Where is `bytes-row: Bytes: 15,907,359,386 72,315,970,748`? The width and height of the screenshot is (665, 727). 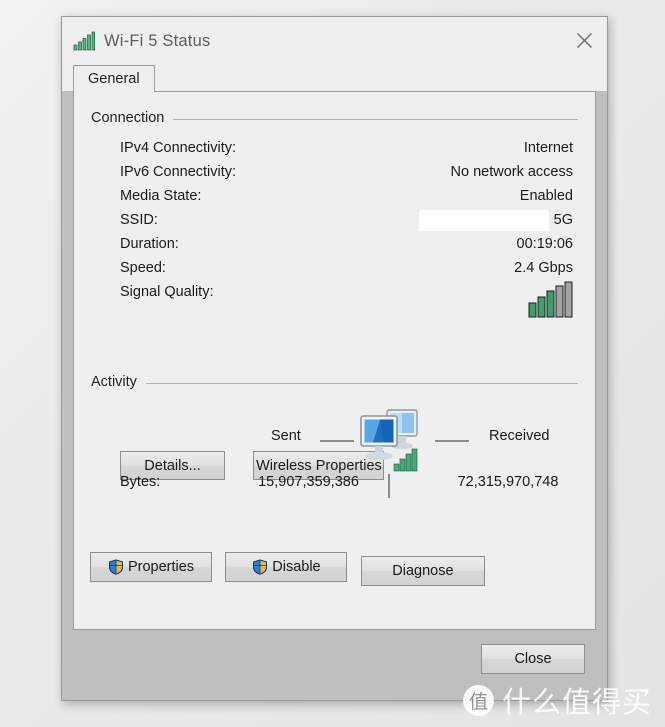
bytes-row: Bytes: 15,907,359,386 72,315,970,748 is located at coordinates (334, 486).